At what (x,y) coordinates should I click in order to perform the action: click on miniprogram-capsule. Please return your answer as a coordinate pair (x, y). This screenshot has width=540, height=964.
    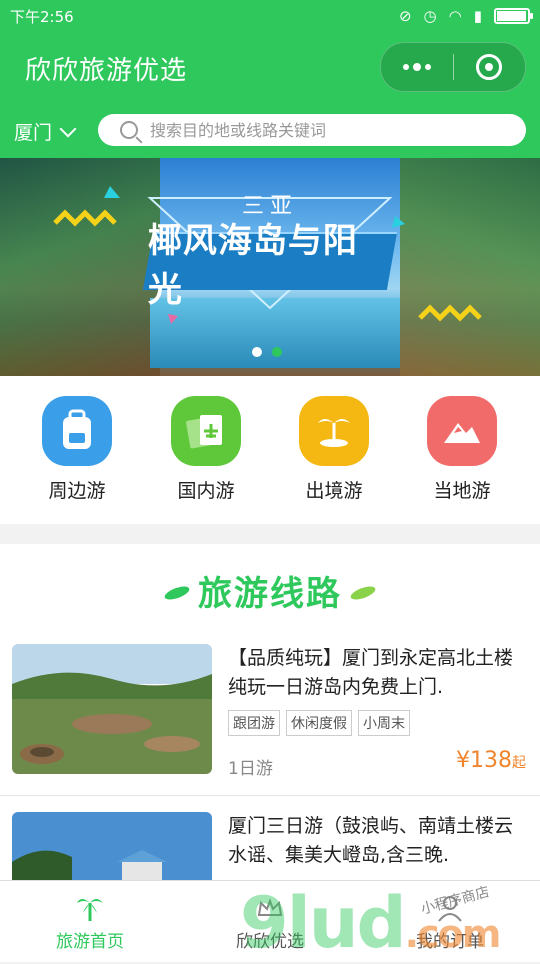
    Looking at the image, I should click on (453, 67).